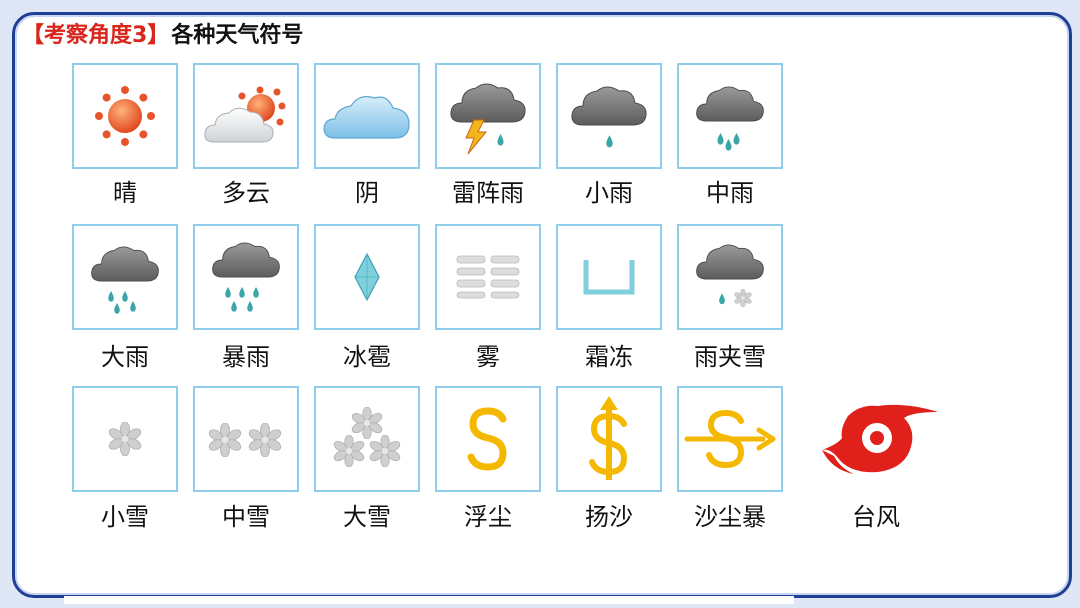 The width and height of the screenshot is (1080, 608). I want to click on overcast-cloud-icon, so click(366, 117).